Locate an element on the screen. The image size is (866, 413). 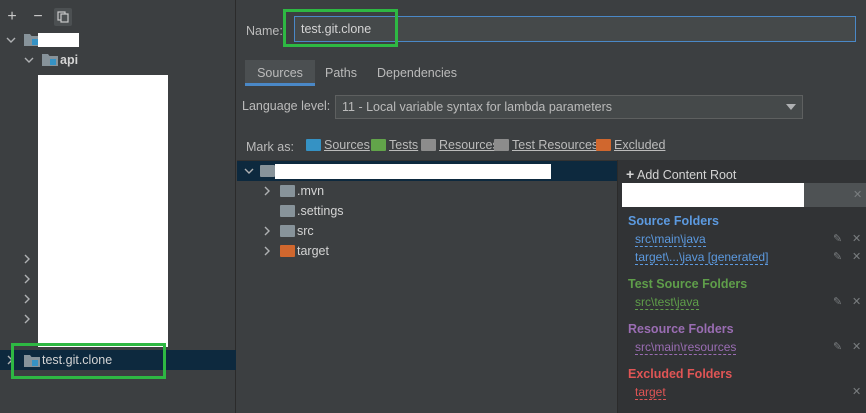
copy-icon is located at coordinates (63, 17).